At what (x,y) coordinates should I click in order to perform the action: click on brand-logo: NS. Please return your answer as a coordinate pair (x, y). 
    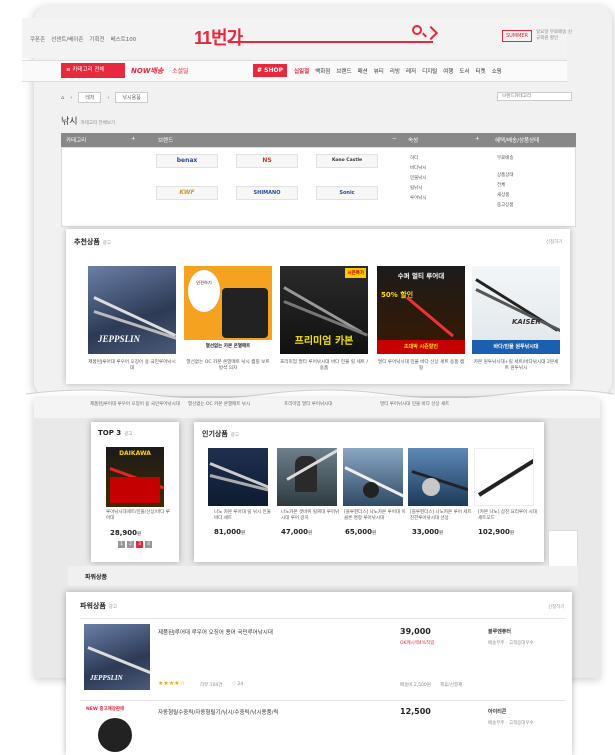
    Looking at the image, I should click on (267, 161).